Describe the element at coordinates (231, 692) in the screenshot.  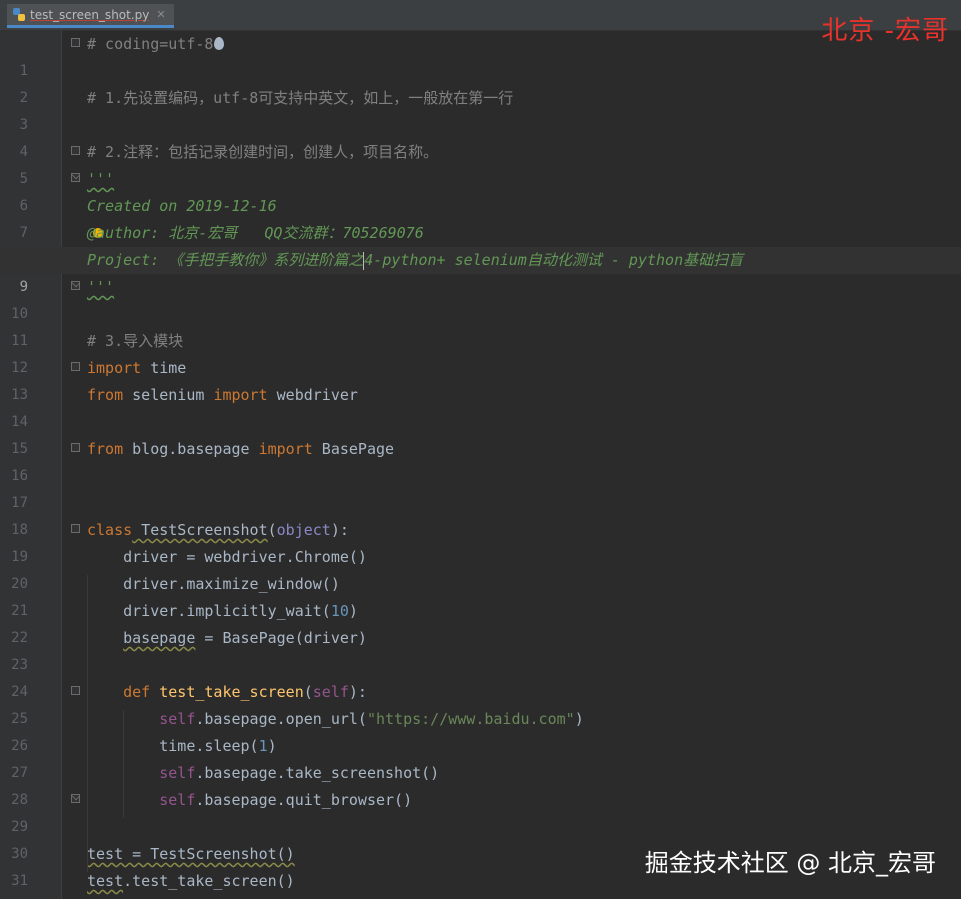
I see `code-token: test_take_screen` at that location.